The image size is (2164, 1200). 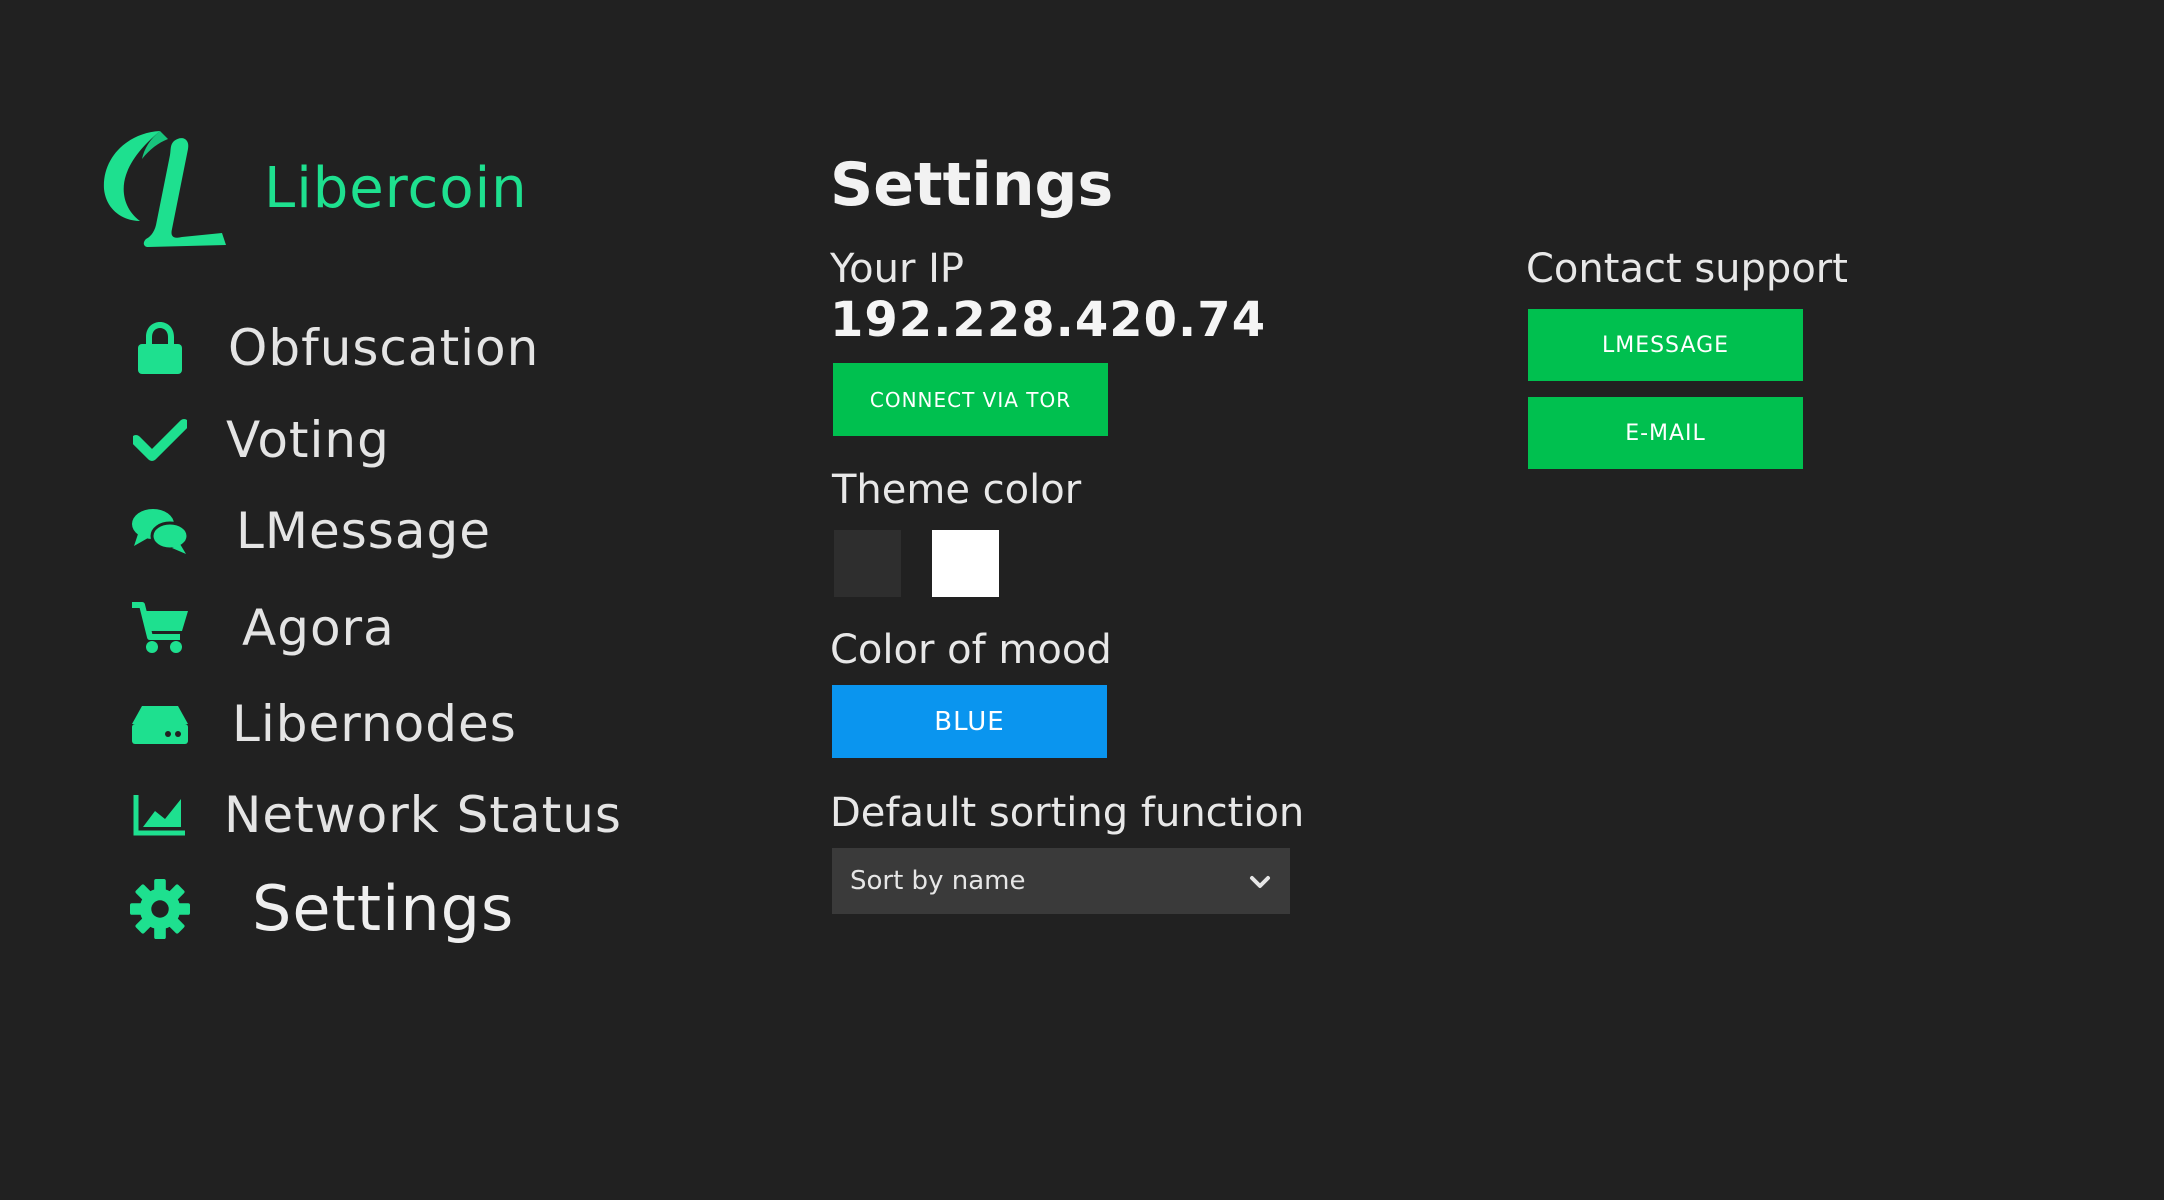 I want to click on default-sorting-label: Default sorting function, so click(x=1067, y=813).